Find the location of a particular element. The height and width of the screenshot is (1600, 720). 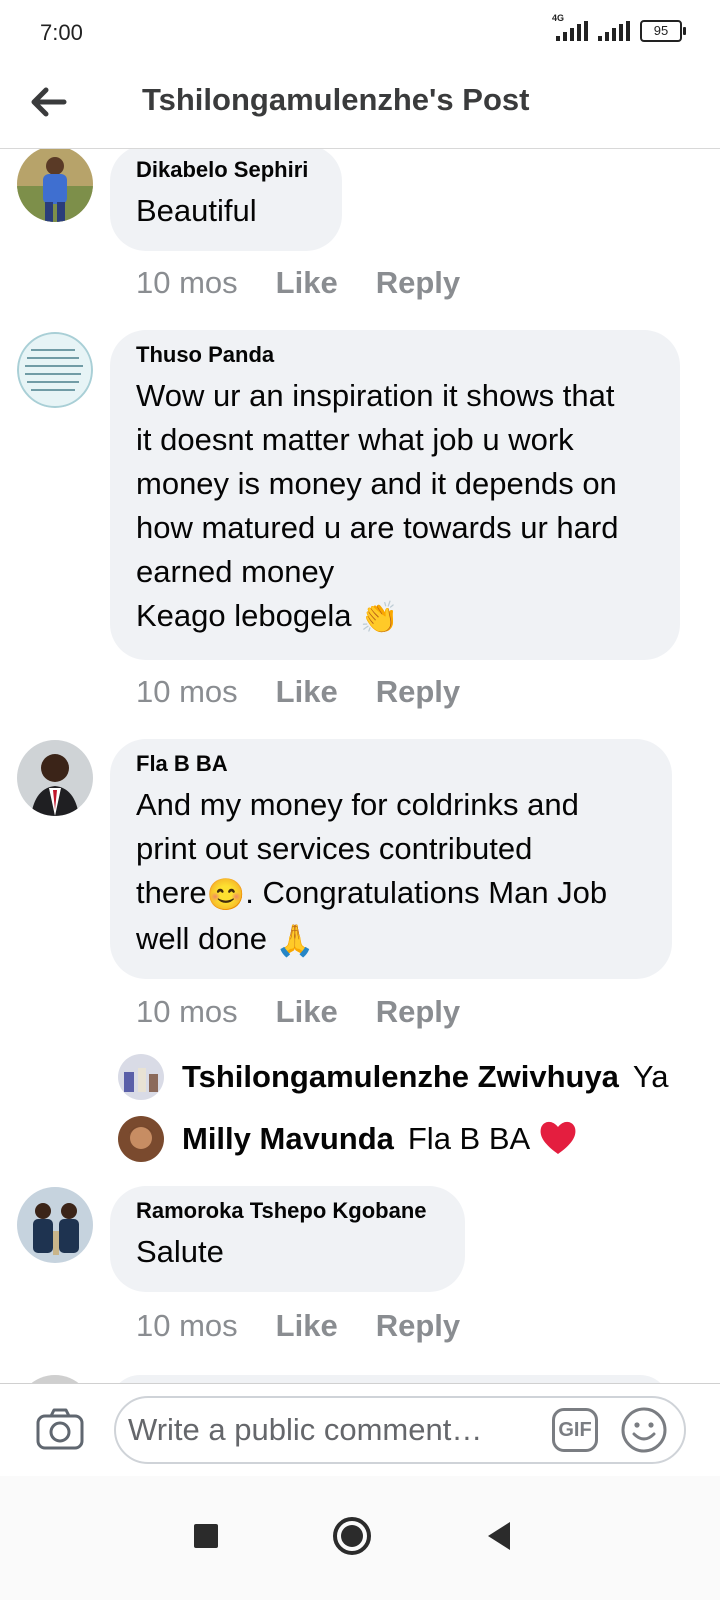

camera-icon is located at coordinates (60, 1430).